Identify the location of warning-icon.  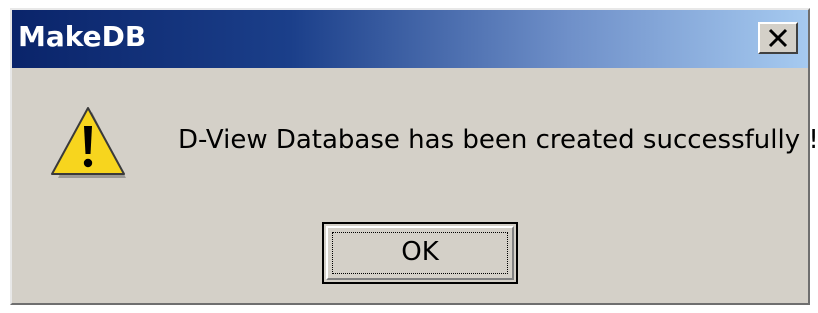
(88, 142).